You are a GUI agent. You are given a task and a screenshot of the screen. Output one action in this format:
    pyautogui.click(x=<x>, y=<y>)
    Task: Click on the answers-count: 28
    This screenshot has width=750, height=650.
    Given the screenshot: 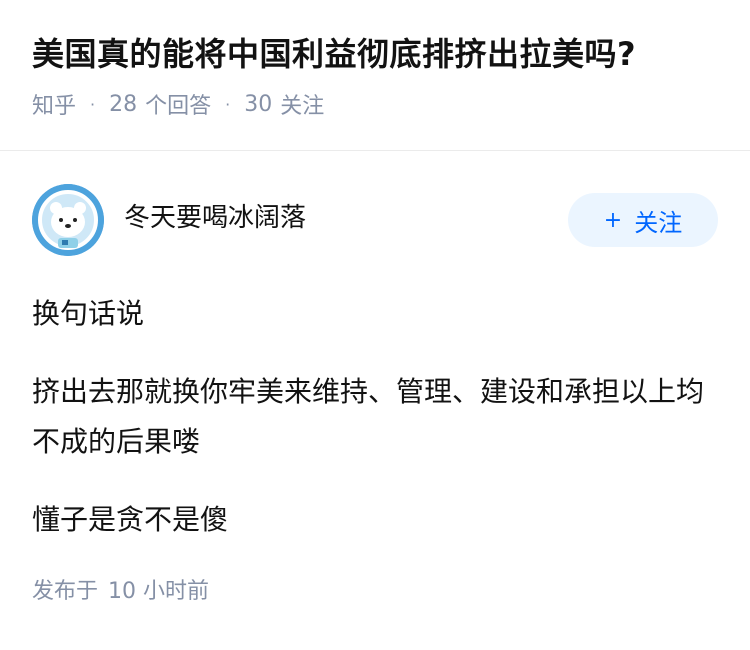 What is the action you would take?
    pyautogui.click(x=123, y=104)
    